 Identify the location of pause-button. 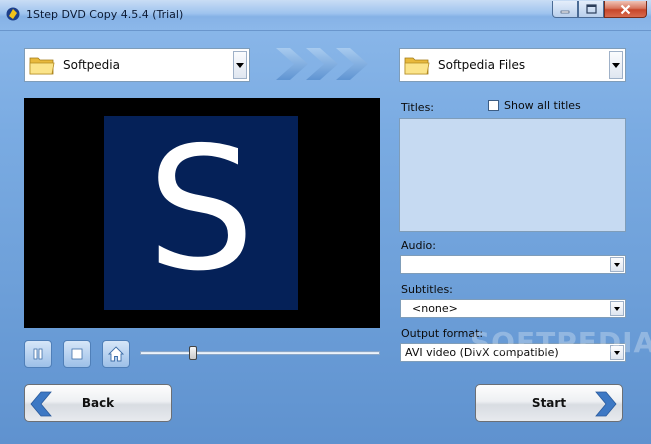
(38, 354).